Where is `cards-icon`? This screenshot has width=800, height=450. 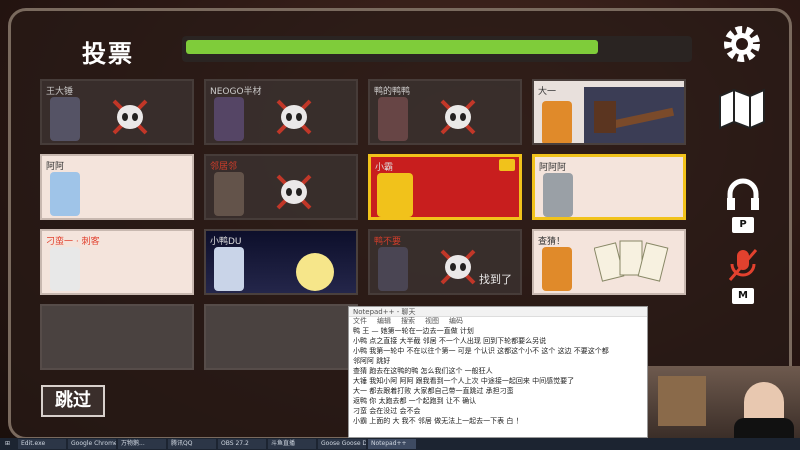
cards-icon is located at coordinates (631, 261).